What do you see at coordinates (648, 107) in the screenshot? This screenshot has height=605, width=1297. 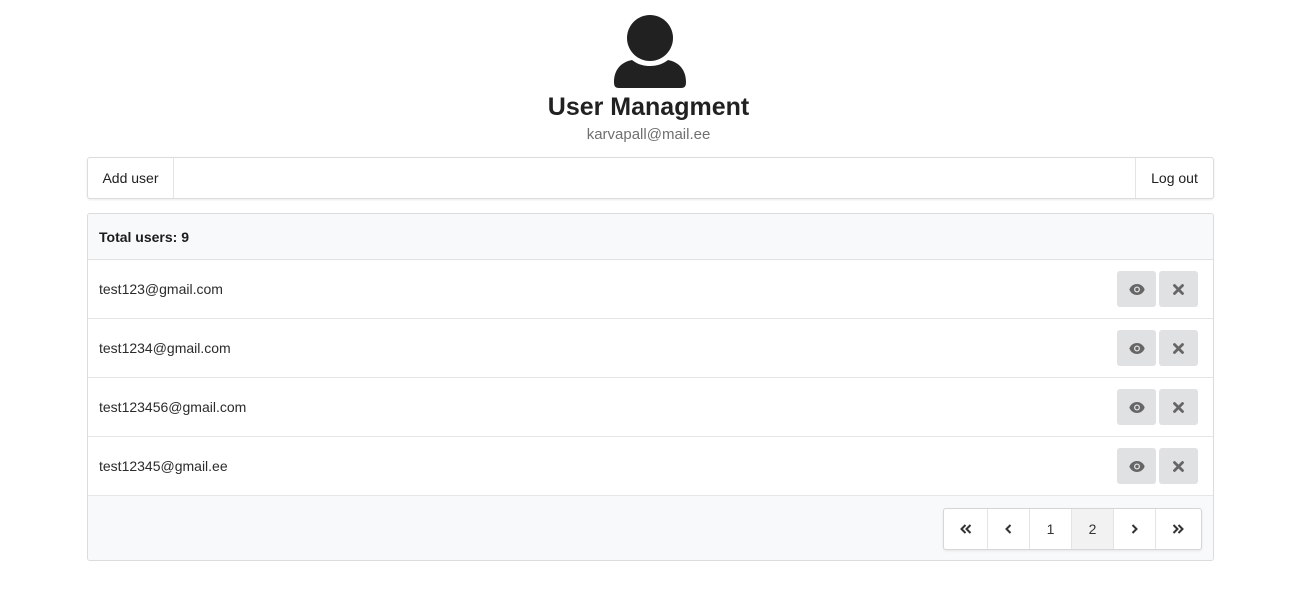 I see `page-title: User Managment` at bounding box center [648, 107].